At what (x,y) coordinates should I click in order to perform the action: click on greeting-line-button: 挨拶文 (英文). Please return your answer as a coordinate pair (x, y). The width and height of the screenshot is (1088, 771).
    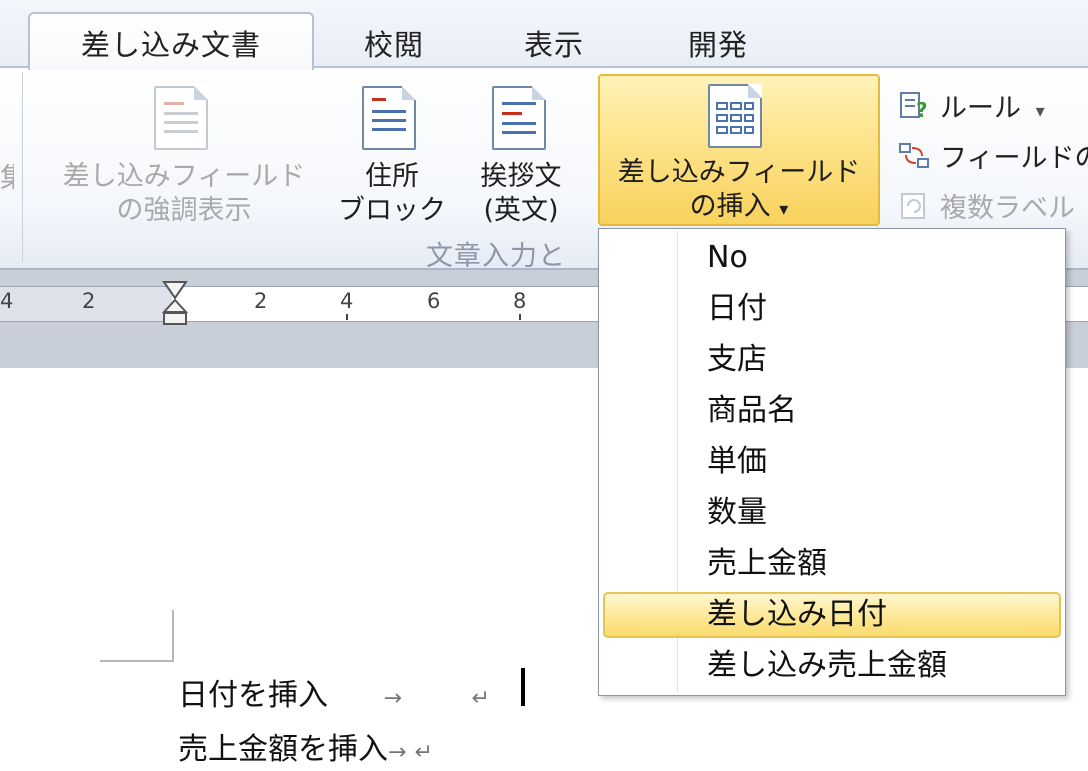
    Looking at the image, I should click on (521, 152).